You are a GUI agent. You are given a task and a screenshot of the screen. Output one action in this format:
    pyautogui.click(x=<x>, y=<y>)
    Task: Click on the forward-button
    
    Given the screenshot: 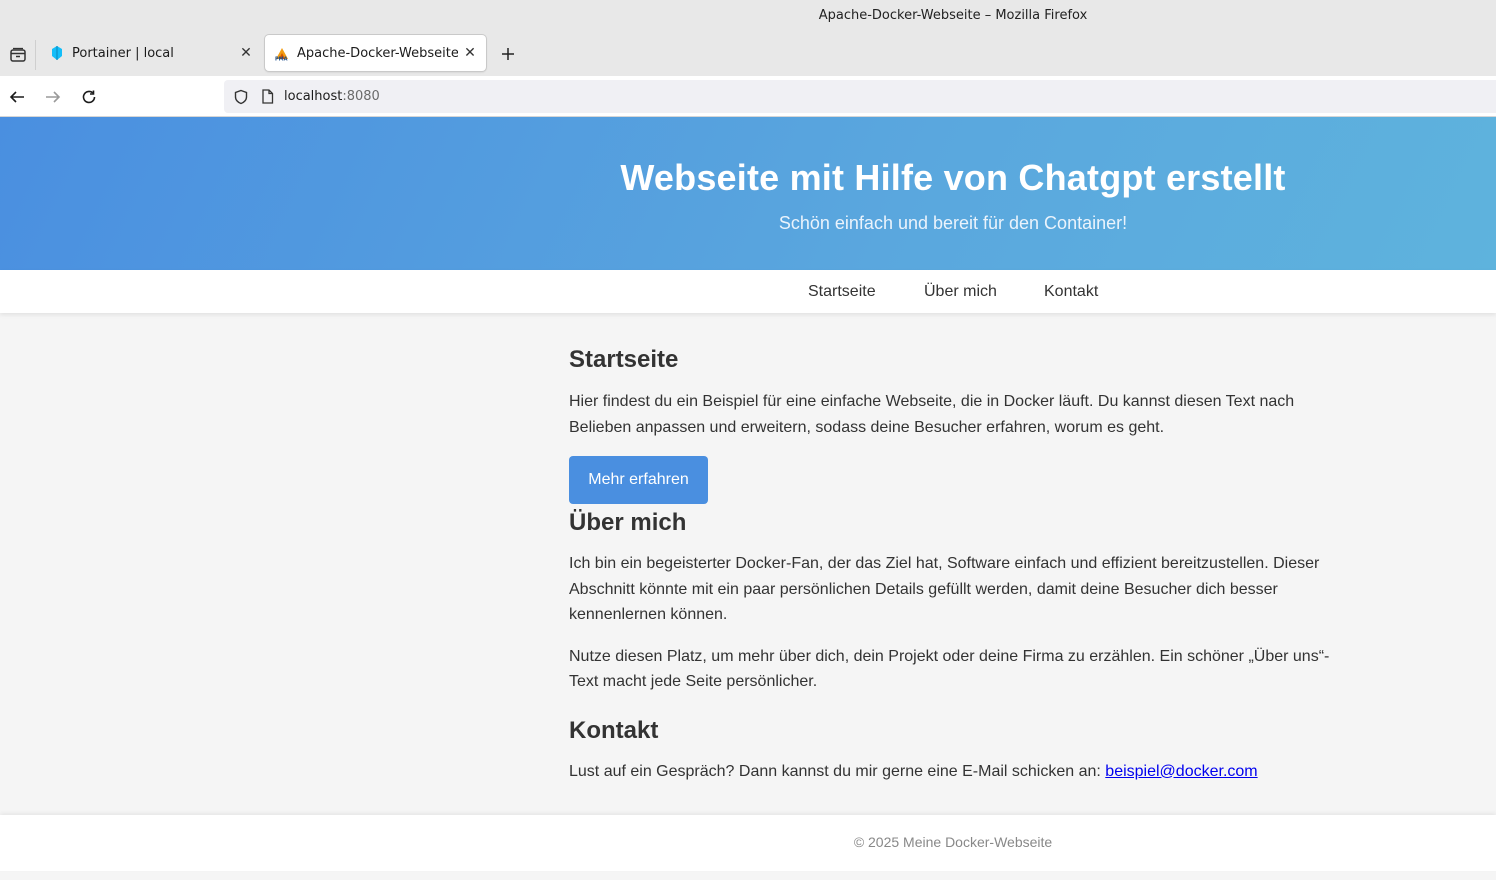 What is the action you would take?
    pyautogui.click(x=53, y=97)
    